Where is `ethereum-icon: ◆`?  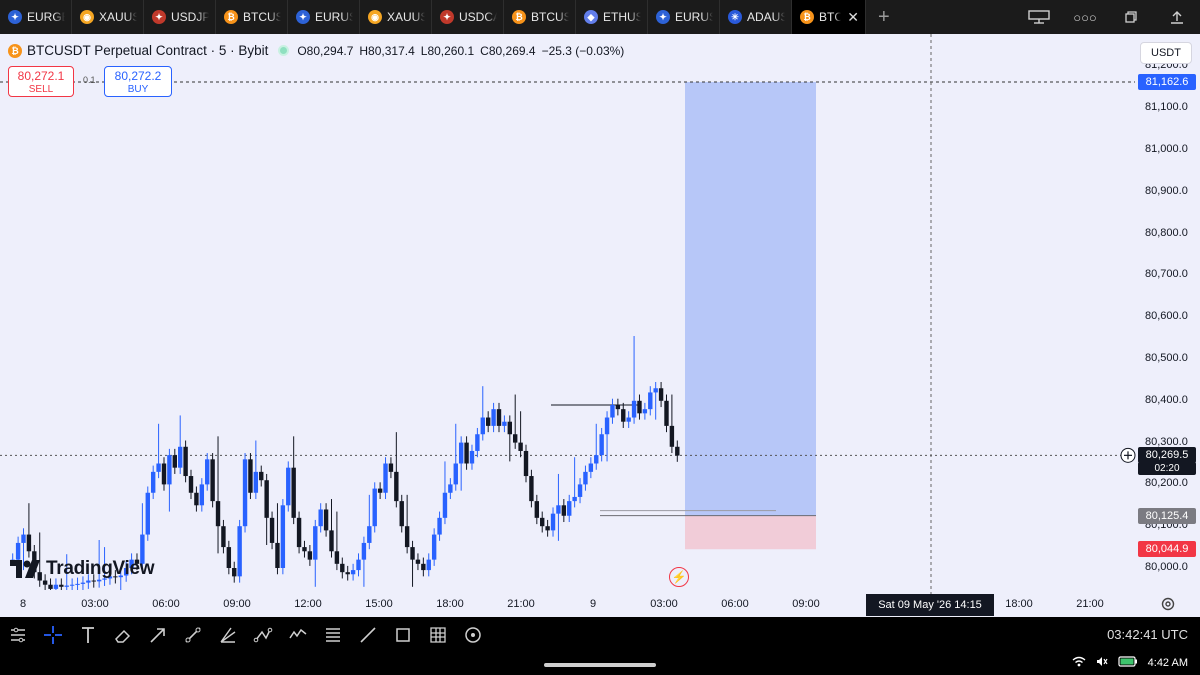
ethereum-icon: ◆ is located at coordinates (591, 17).